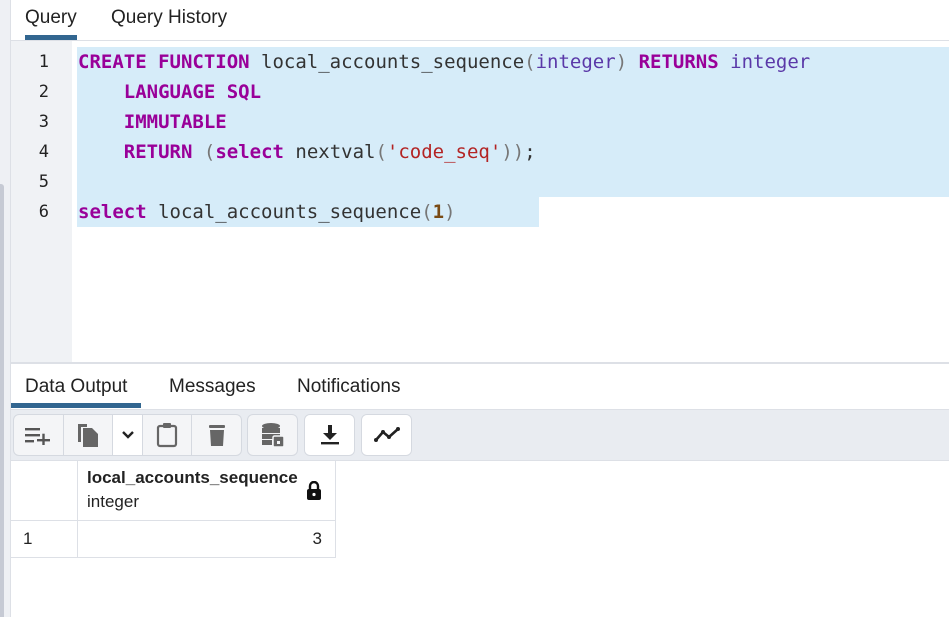 The width and height of the screenshot is (949, 617). I want to click on tab-query-history-label: Query History, so click(169, 17).